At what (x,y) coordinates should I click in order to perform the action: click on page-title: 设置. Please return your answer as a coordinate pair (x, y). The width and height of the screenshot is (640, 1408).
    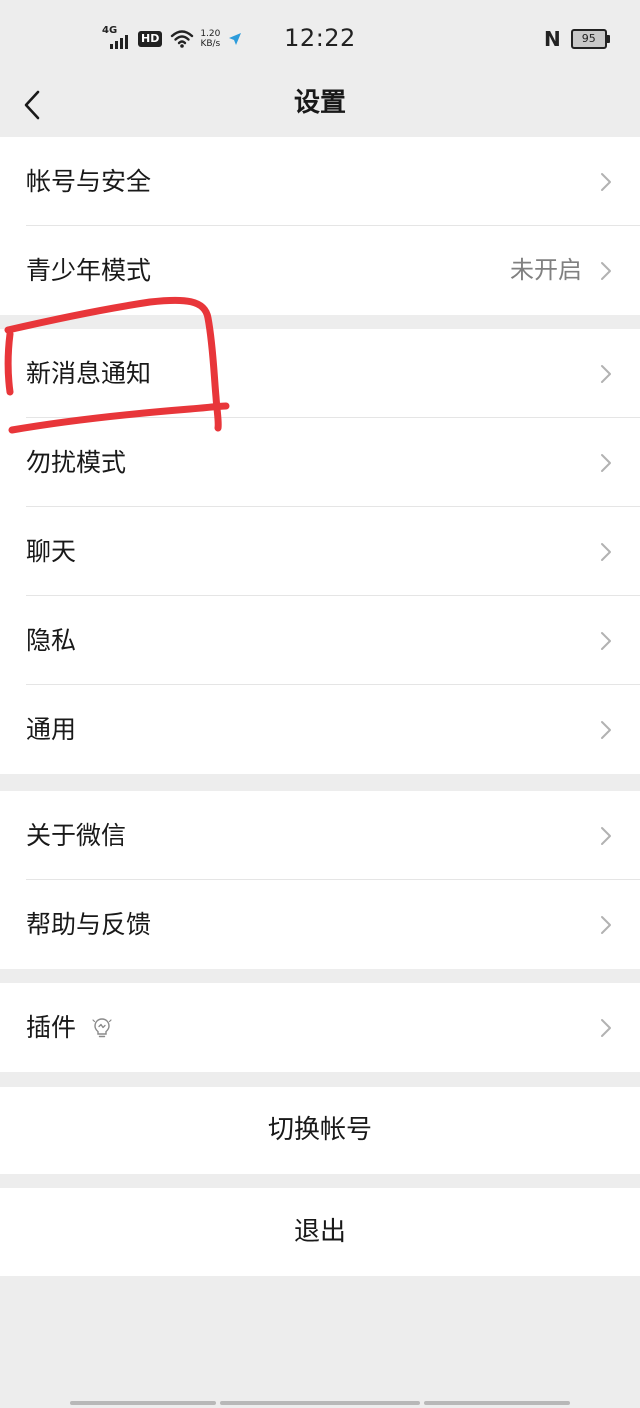
    Looking at the image, I should click on (319, 103).